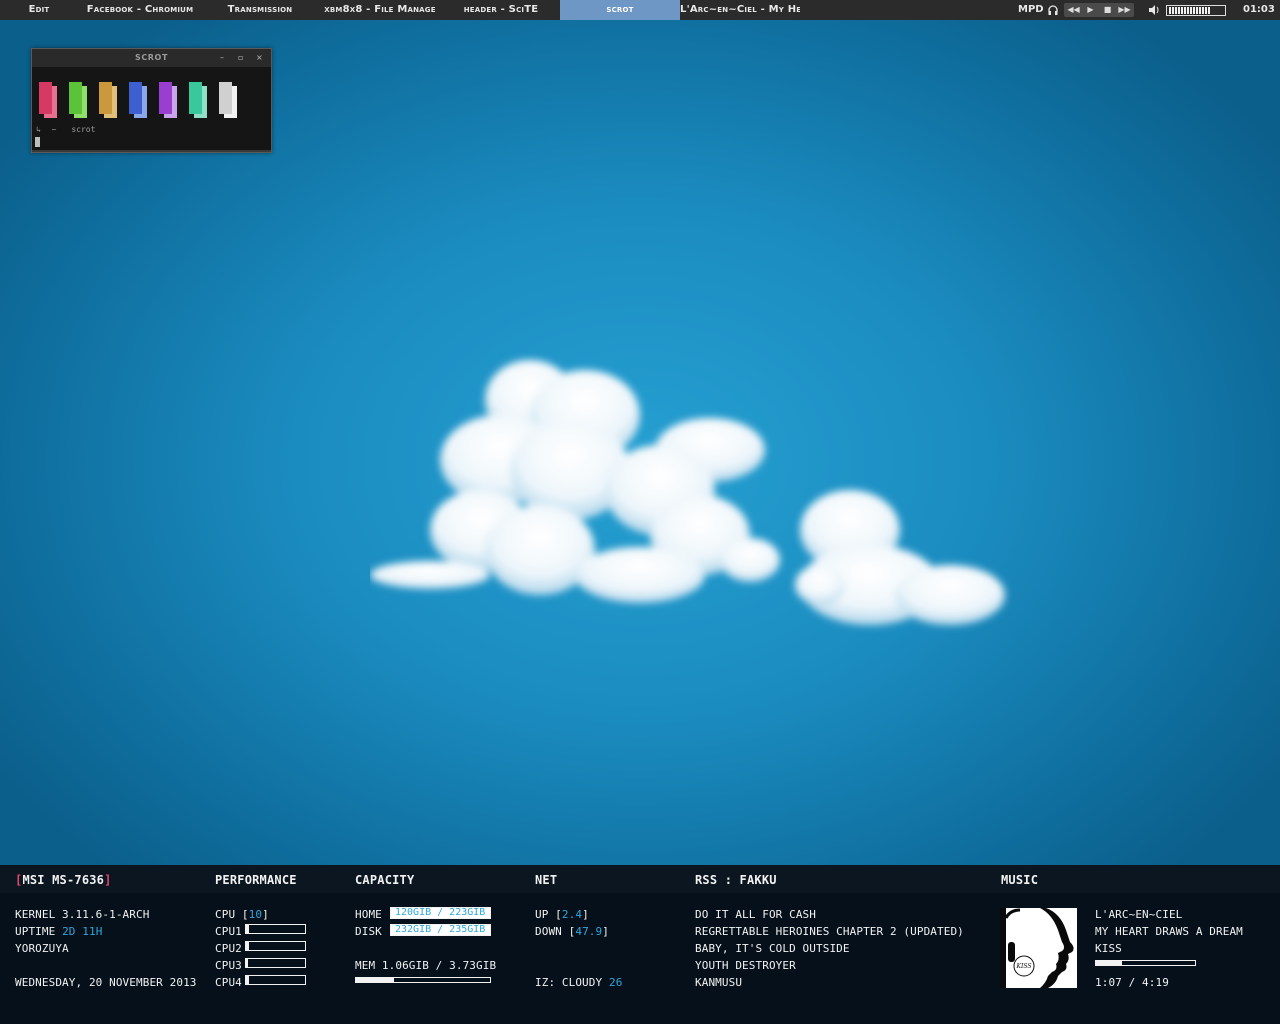 The image size is (1280, 1024). What do you see at coordinates (255, 914) in the screenshot?
I see `cpu-value: 10` at bounding box center [255, 914].